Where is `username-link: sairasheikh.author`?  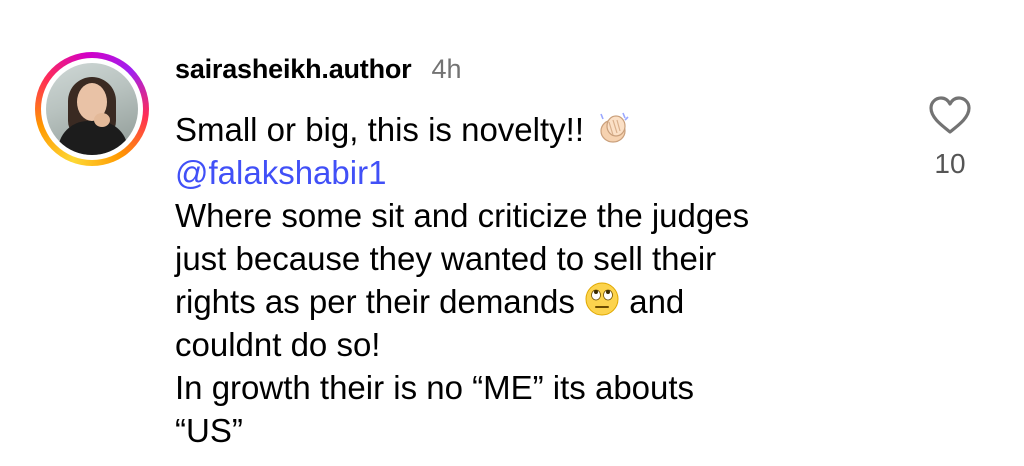 username-link: sairasheikh.author is located at coordinates (293, 69).